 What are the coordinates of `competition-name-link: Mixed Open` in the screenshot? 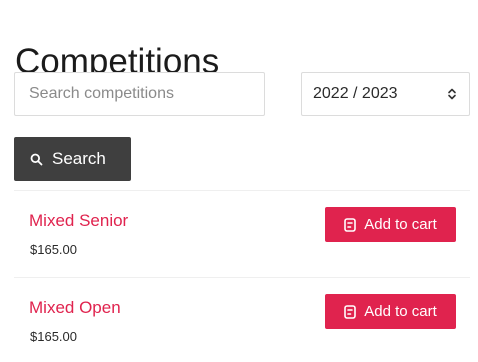 It's located at (75, 308).